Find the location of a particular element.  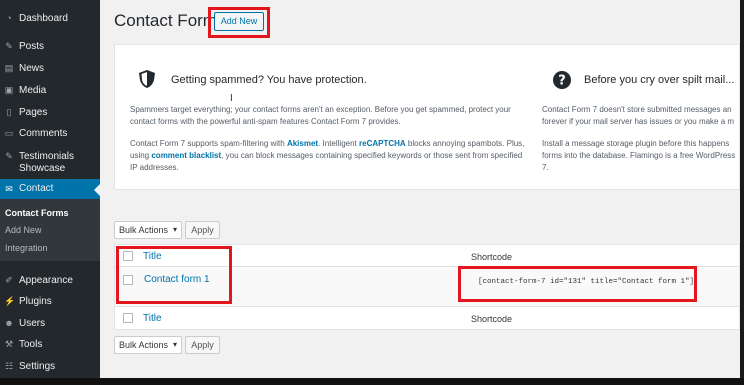

news-icon: ▤ is located at coordinates (9, 68).